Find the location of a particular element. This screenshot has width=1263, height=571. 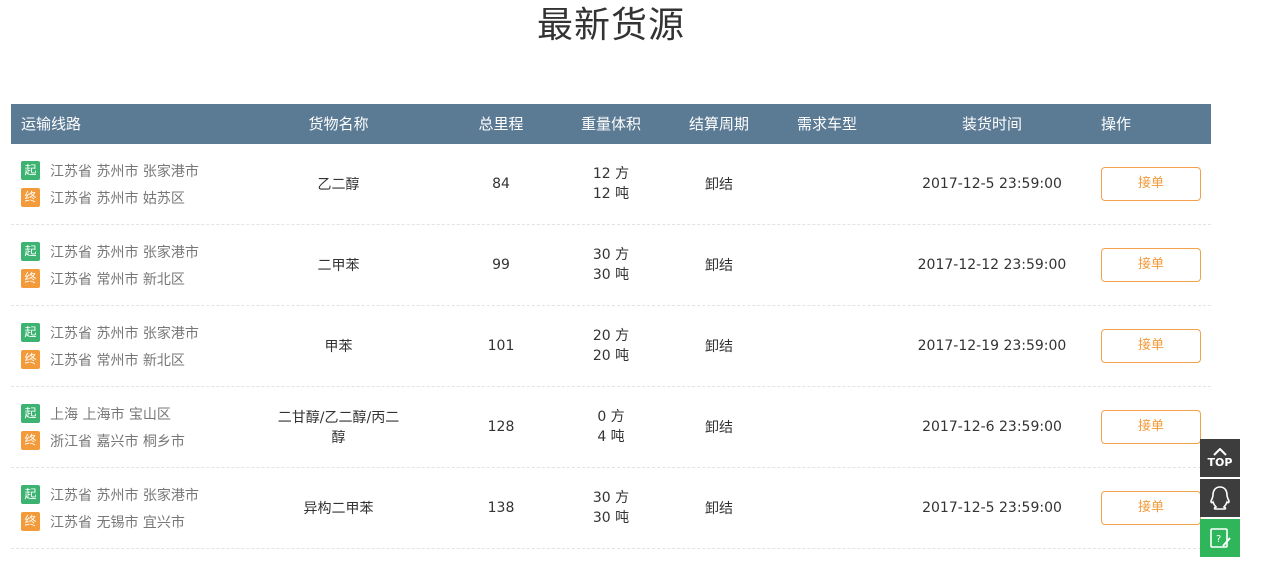

distance-cell: 128 is located at coordinates (501, 427).